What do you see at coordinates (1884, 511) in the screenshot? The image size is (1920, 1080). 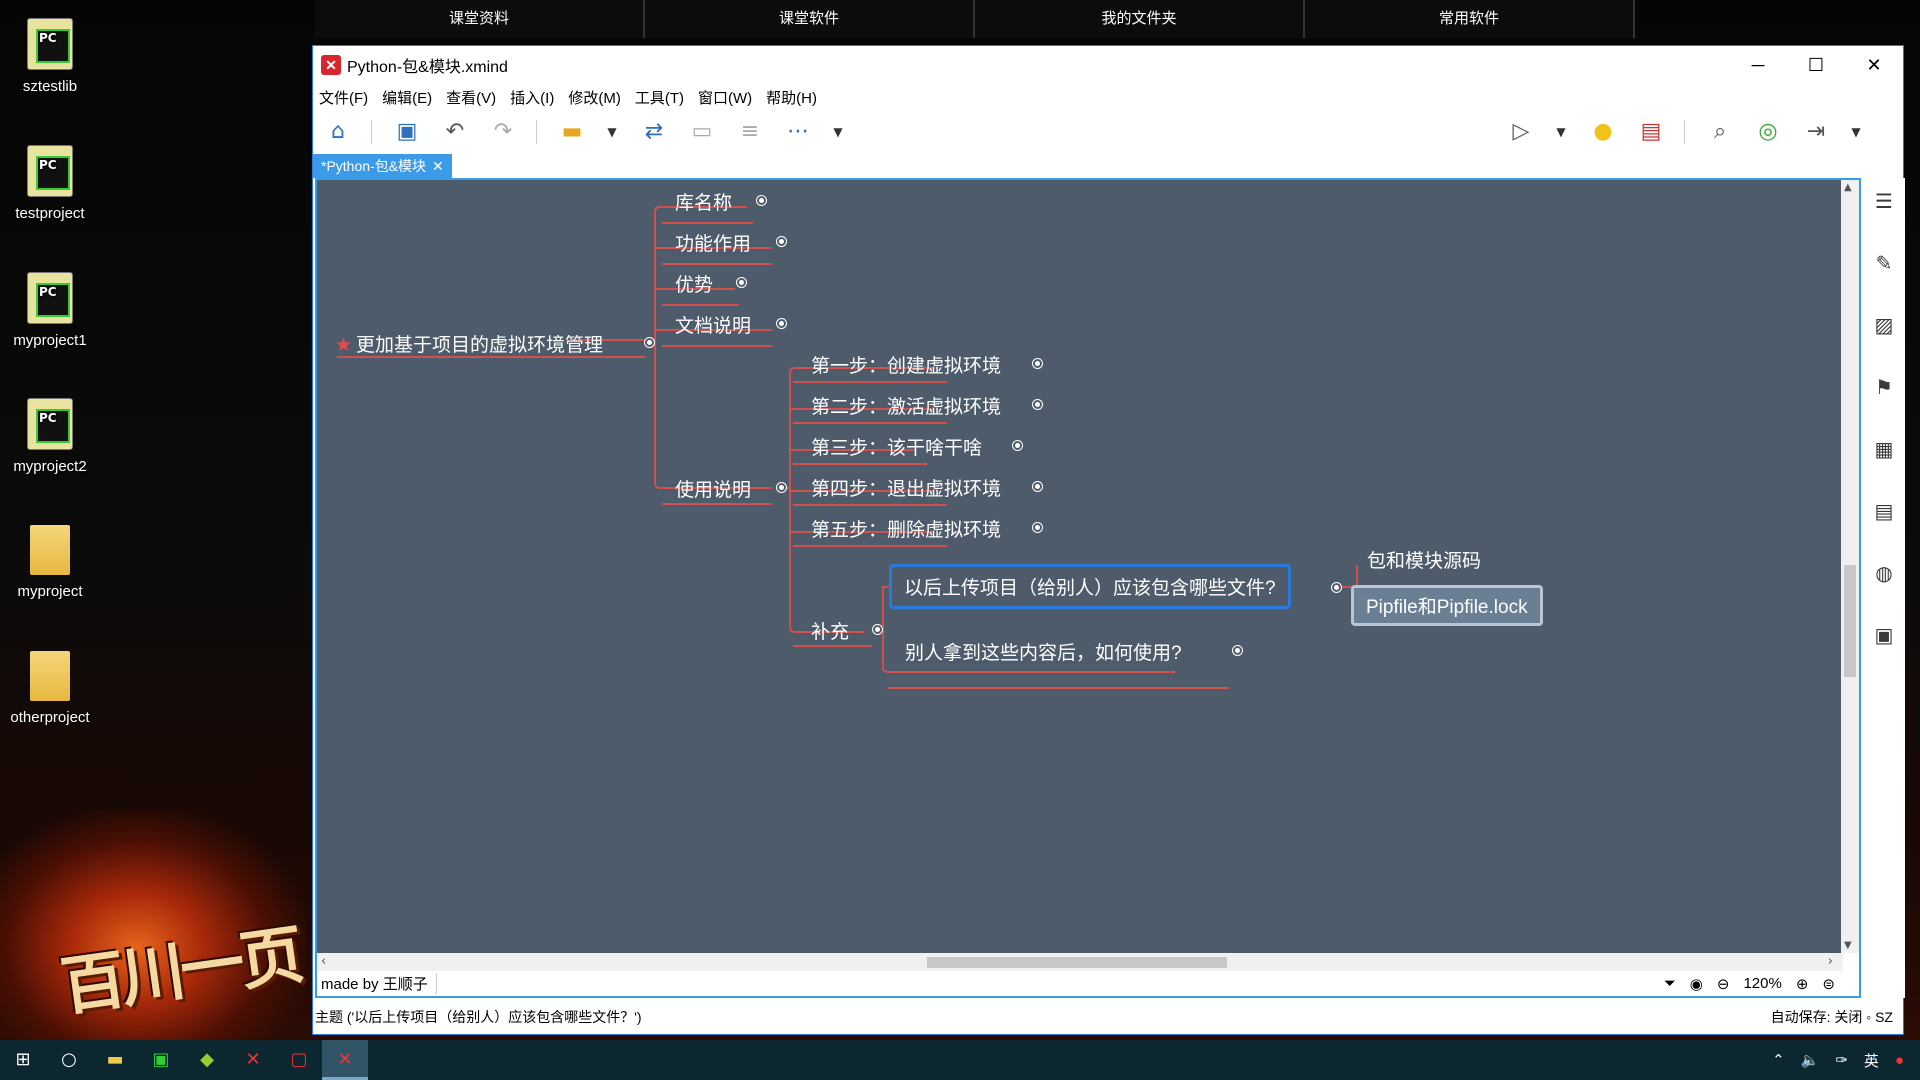 I see `notes-icon: ▤` at bounding box center [1884, 511].